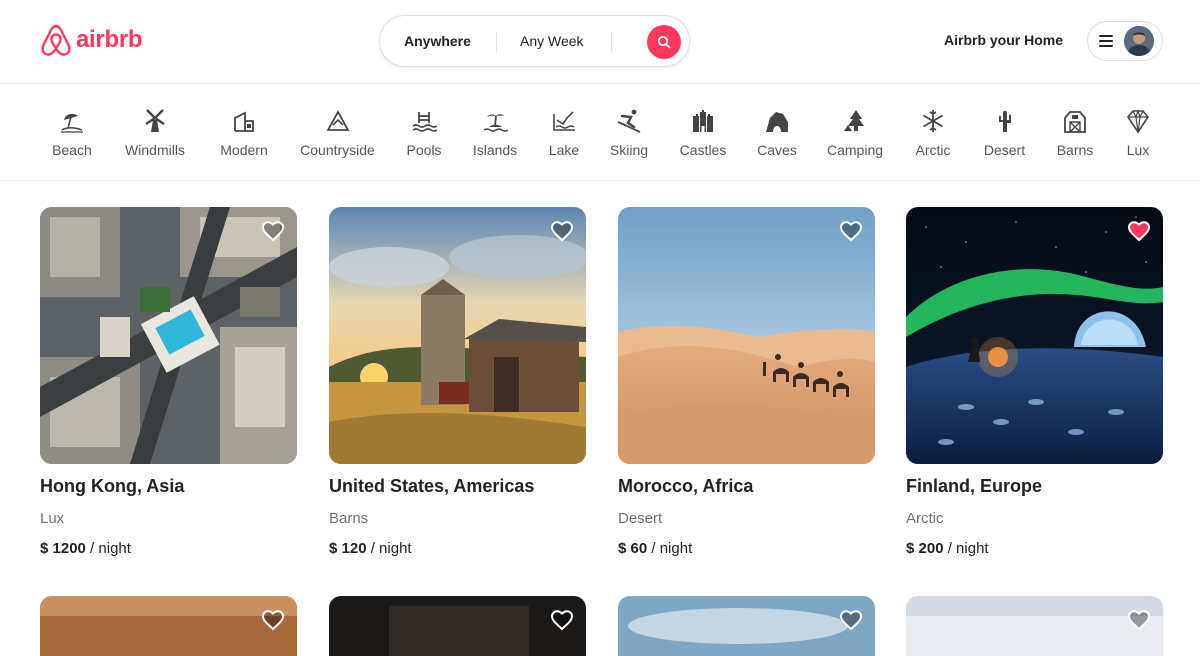 Image resolution: width=1200 pixels, height=656 pixels. I want to click on beach-icon, so click(72, 123).